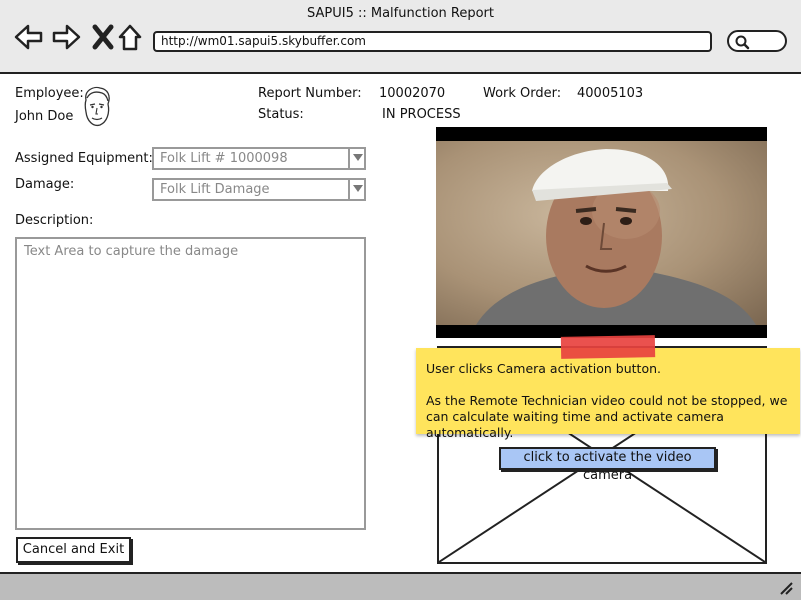  I want to click on avatar, so click(97, 106).